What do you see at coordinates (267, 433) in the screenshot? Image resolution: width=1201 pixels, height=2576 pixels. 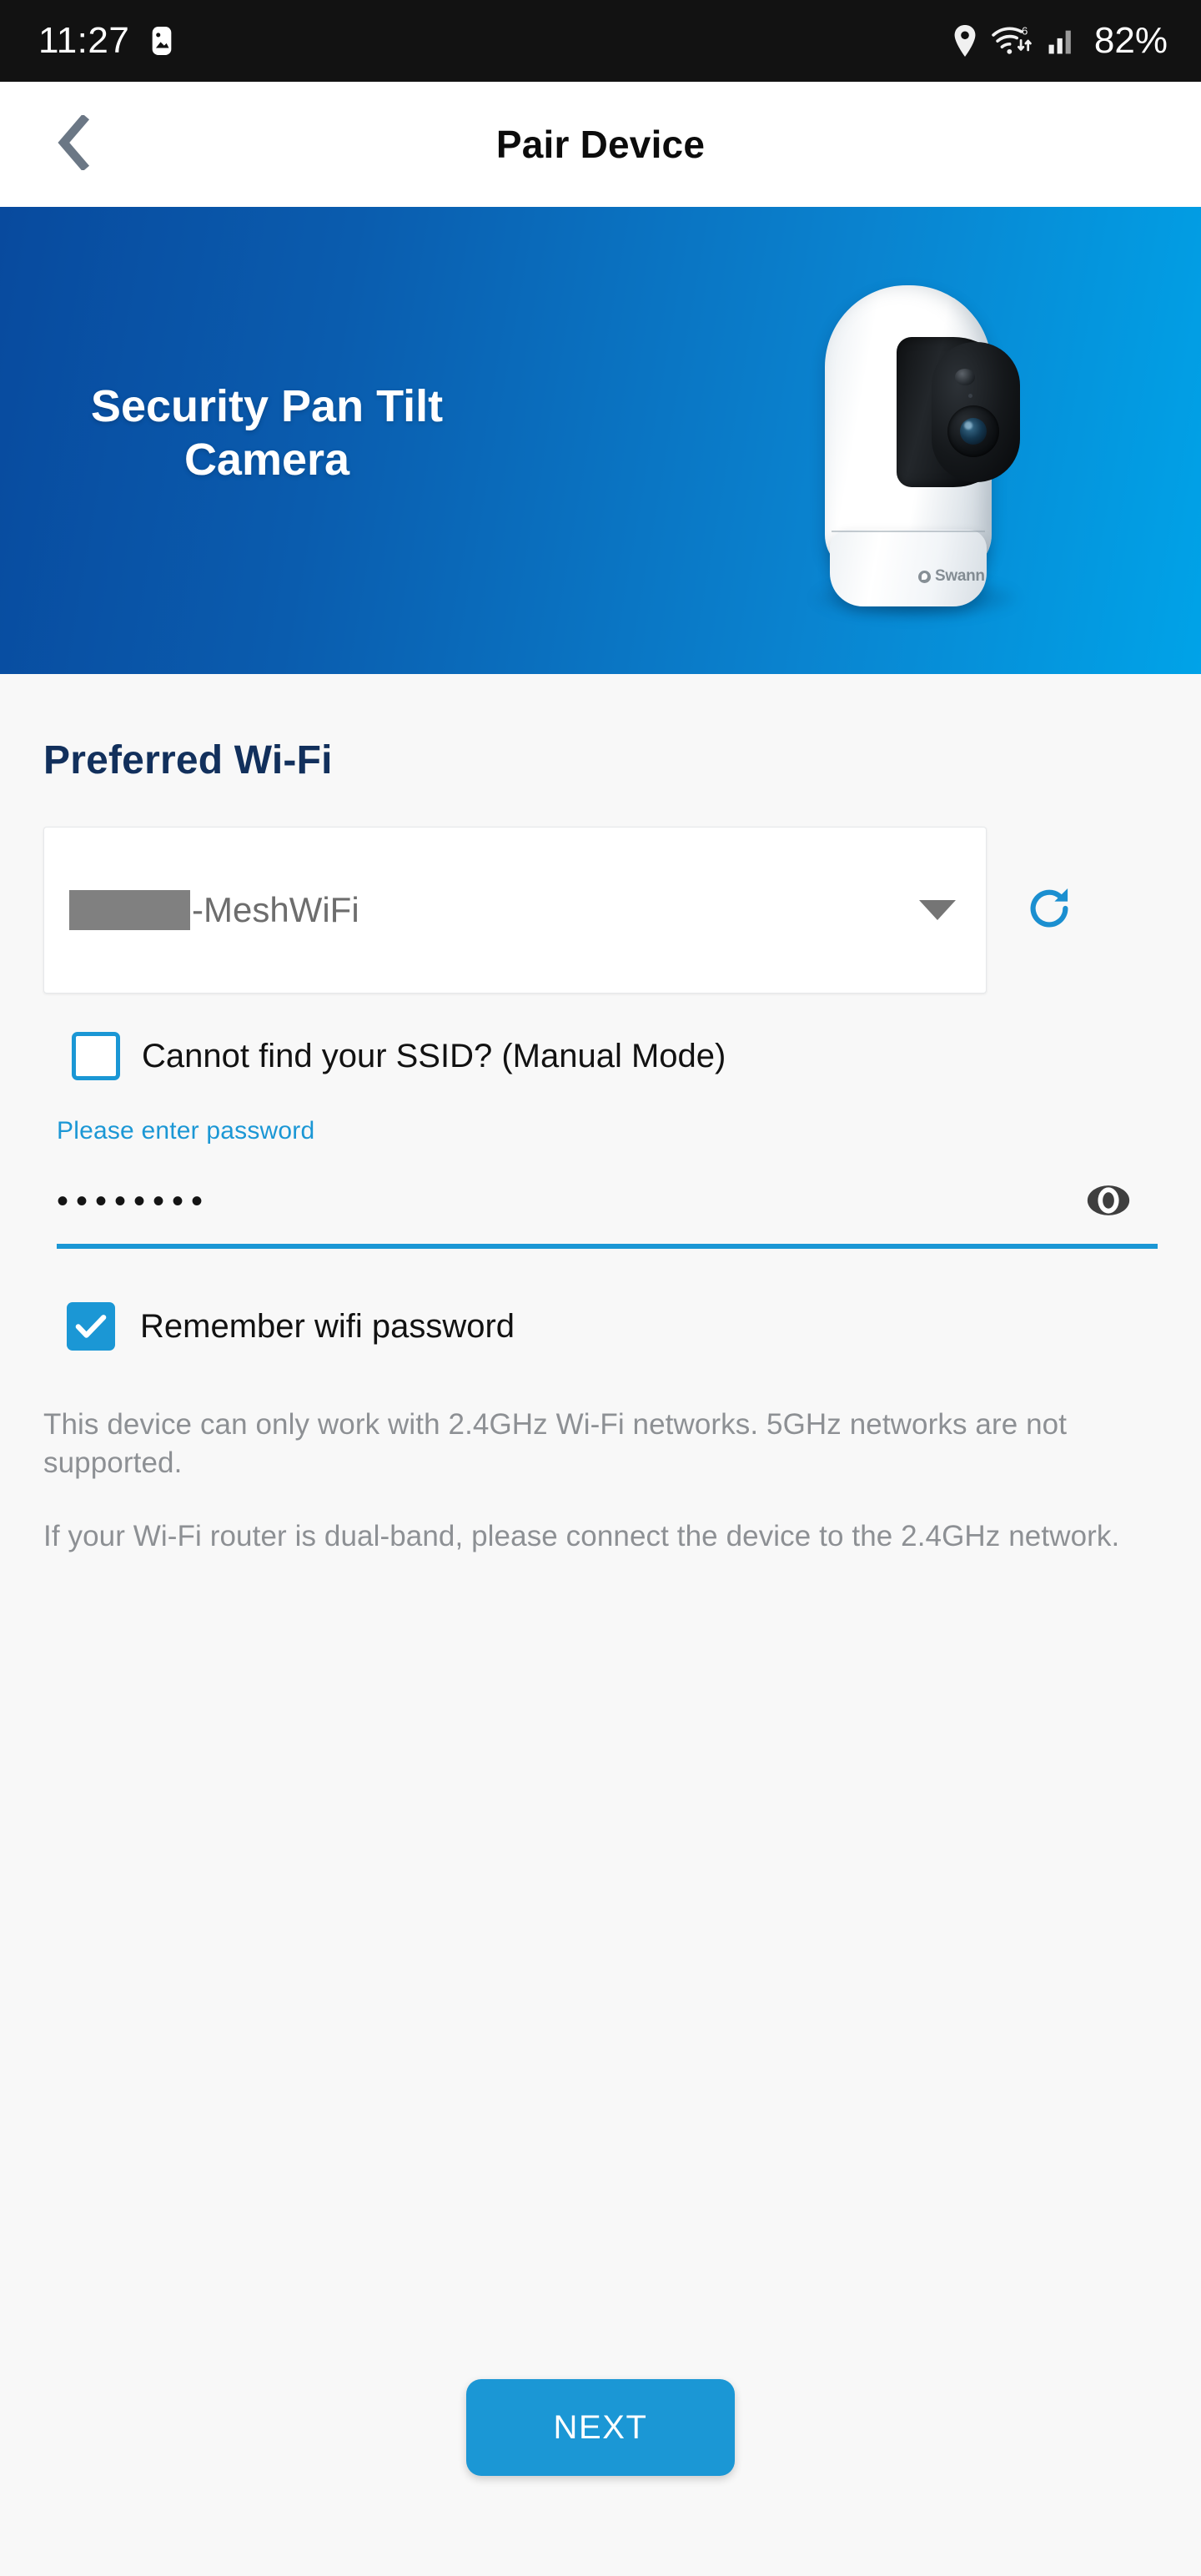 I see `hero-title: Security Pan Tilt Camera` at bounding box center [267, 433].